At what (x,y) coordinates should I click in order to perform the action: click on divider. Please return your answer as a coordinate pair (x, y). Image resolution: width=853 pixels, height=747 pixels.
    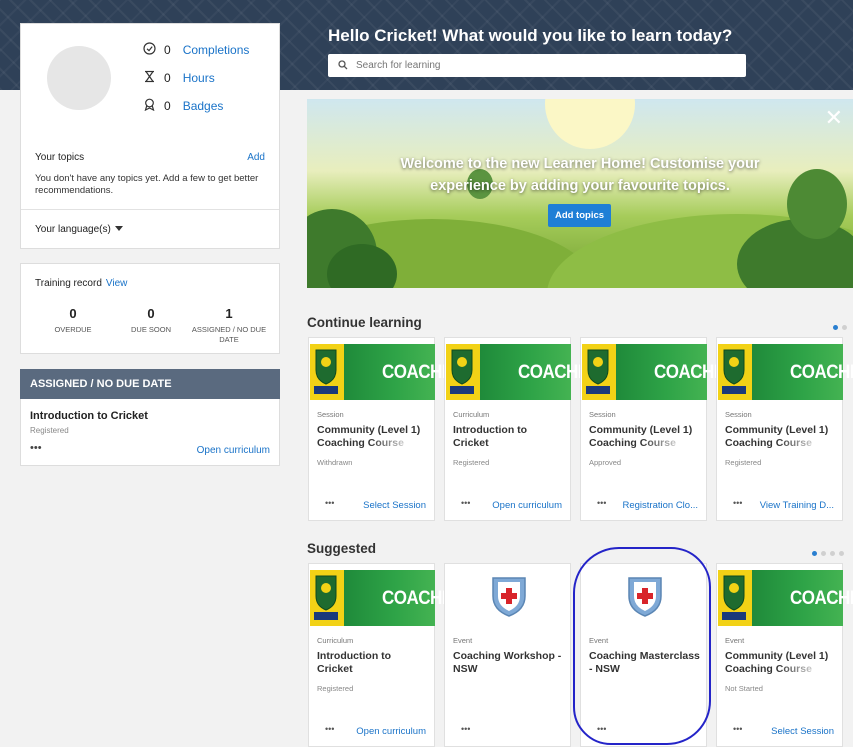
    Looking at the image, I should click on (150, 209).